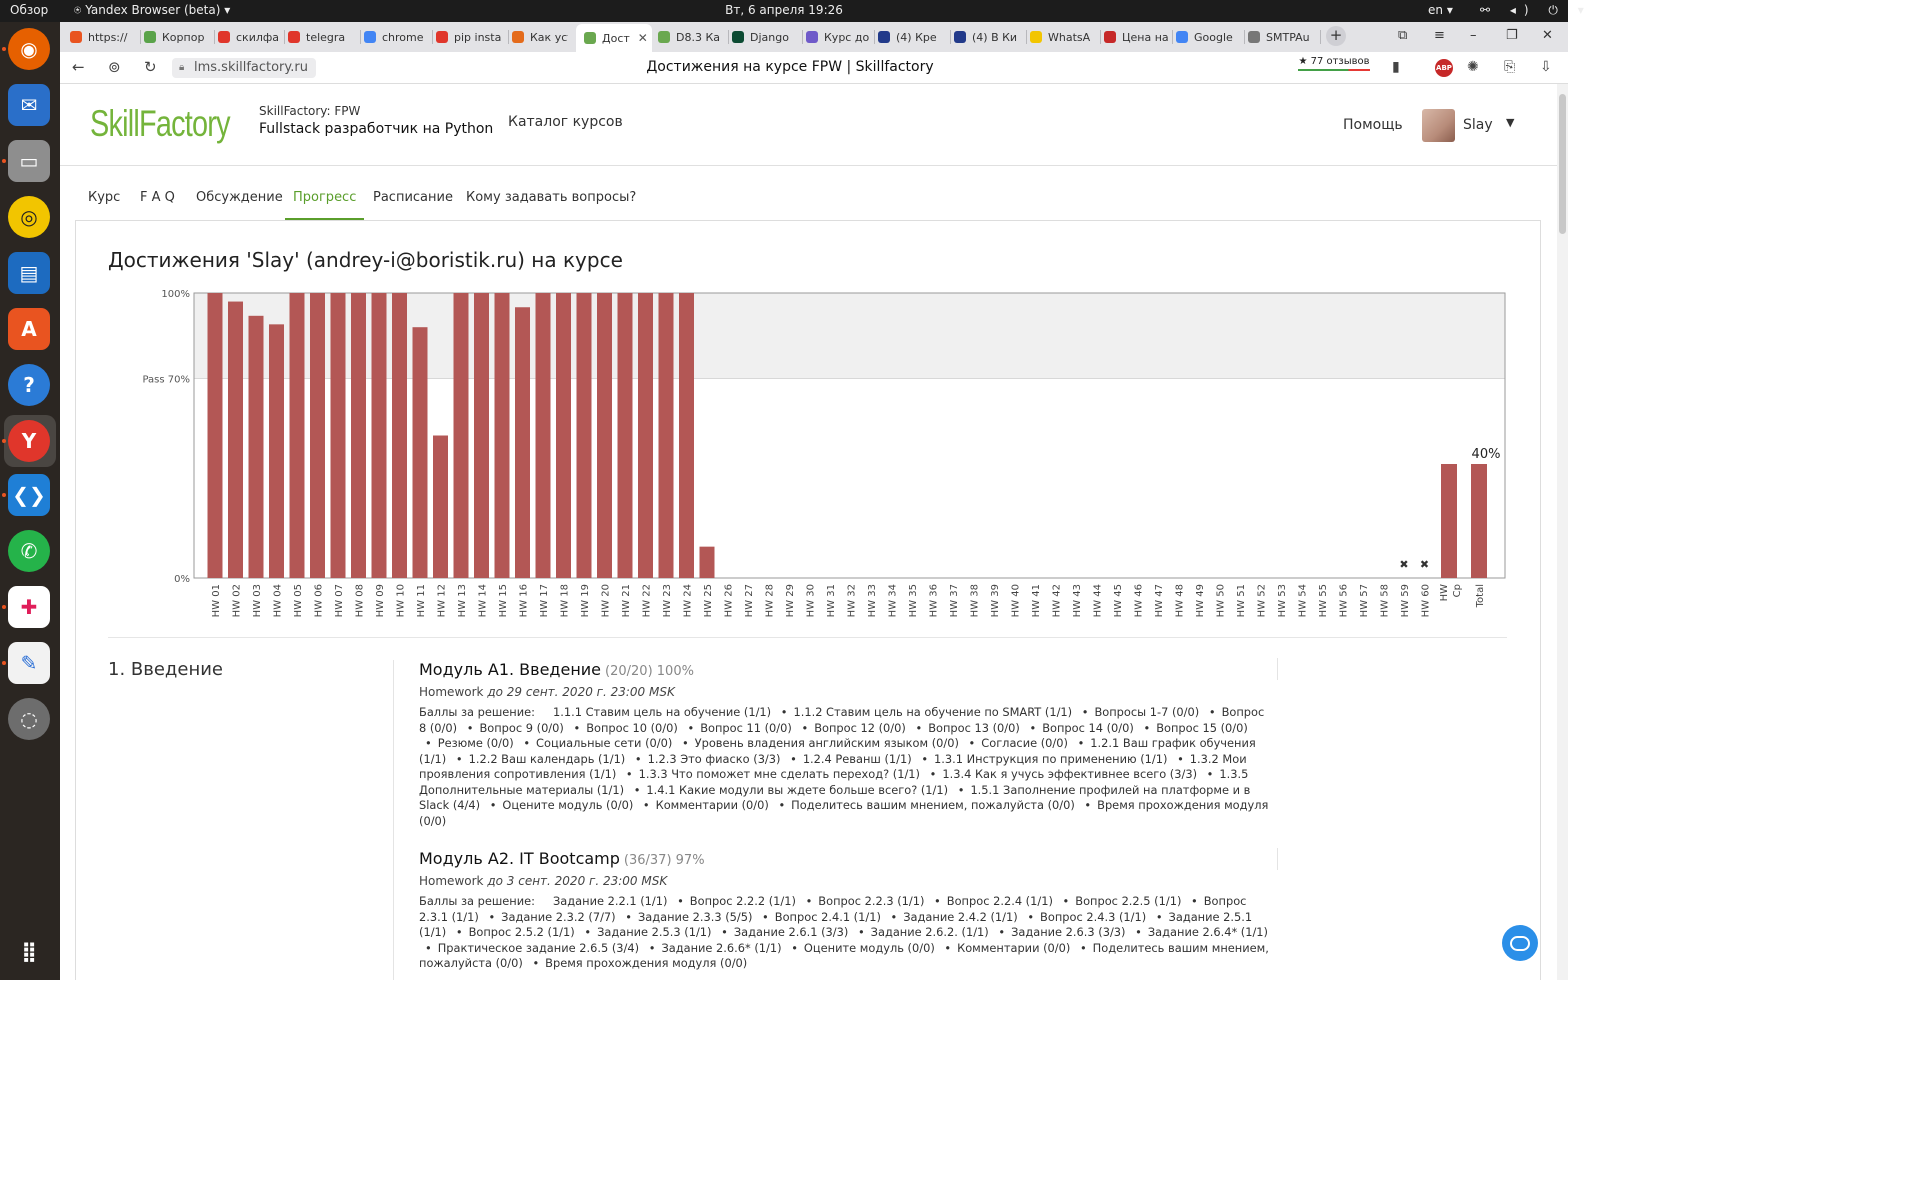 The image size is (1920, 1200). Describe the element at coordinates (1202, 728) in the screenshot. I see `score-item-link: Вопрос 15 (0/0)` at that location.